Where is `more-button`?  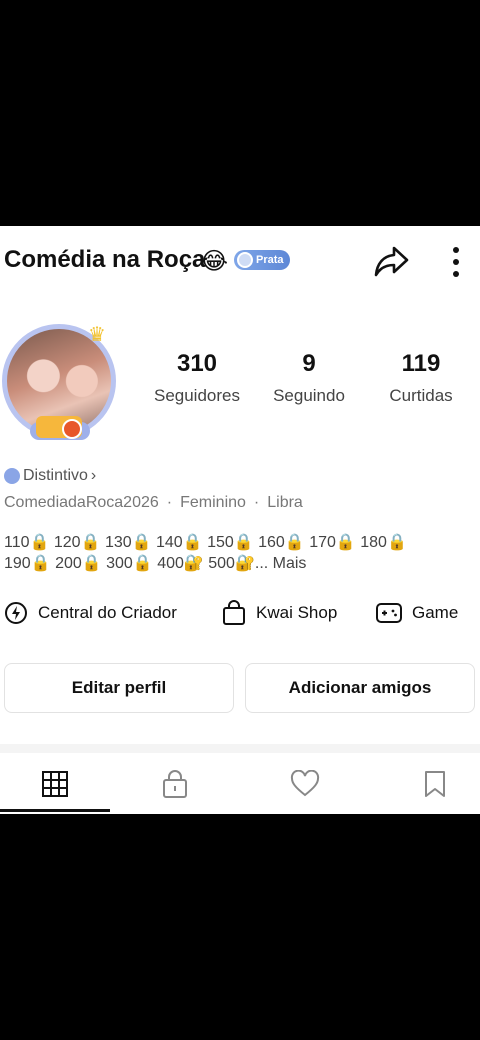 more-button is located at coordinates (456, 262).